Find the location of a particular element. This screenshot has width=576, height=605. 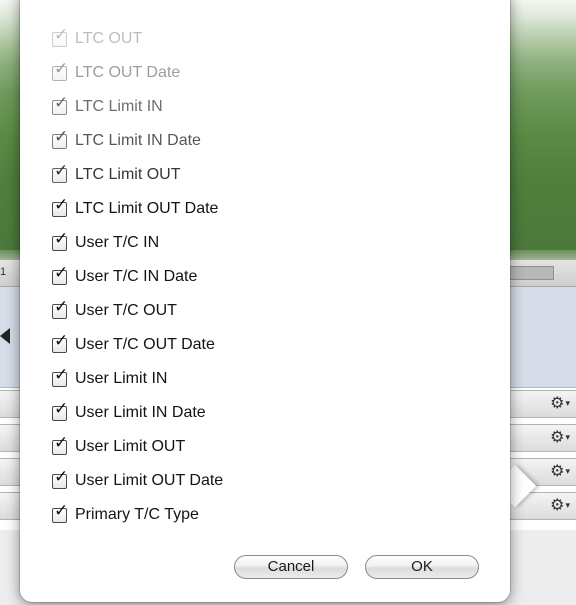

scroll-fade-top is located at coordinates (260, 10).